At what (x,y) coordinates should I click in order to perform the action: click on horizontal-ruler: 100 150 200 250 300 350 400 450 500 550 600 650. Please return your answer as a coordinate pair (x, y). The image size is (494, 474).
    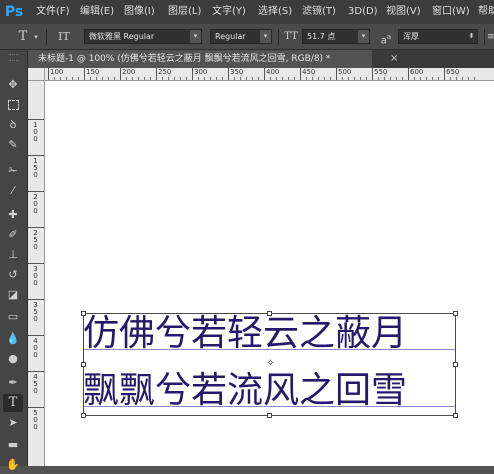
    Looking at the image, I should click on (269, 74).